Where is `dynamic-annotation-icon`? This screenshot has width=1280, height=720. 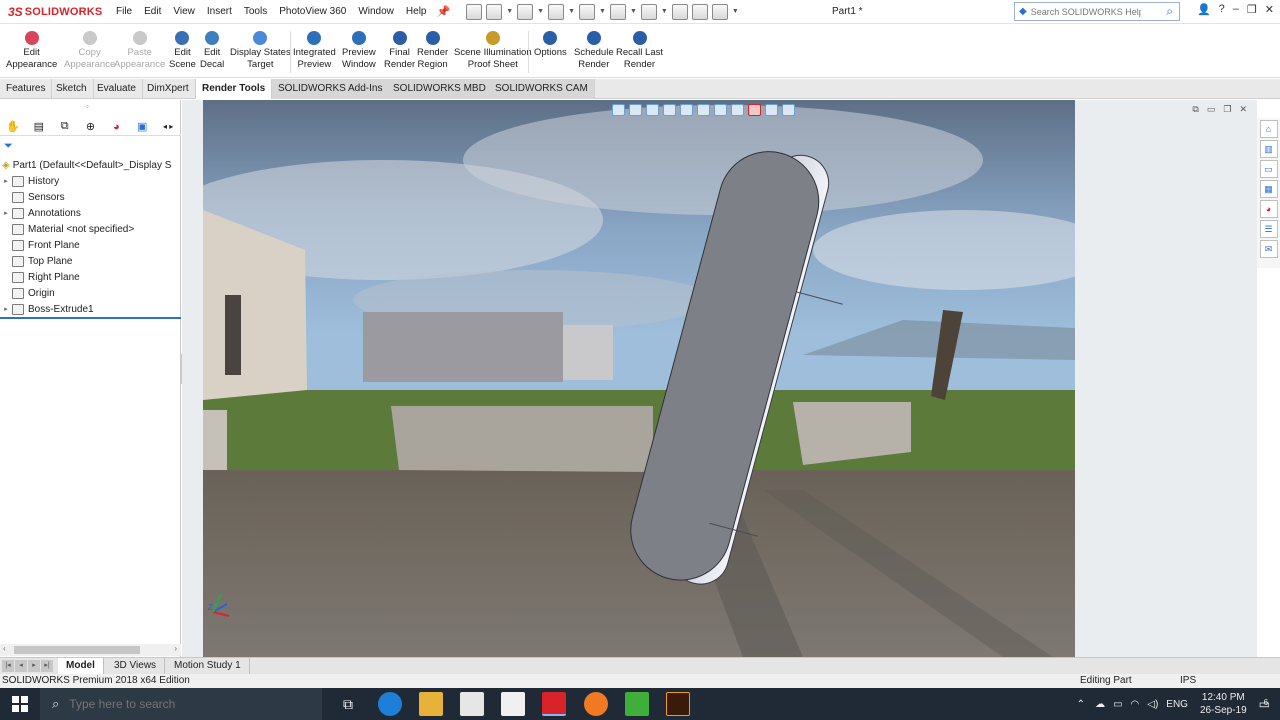 dynamic-annotation-icon is located at coordinates (686, 110).